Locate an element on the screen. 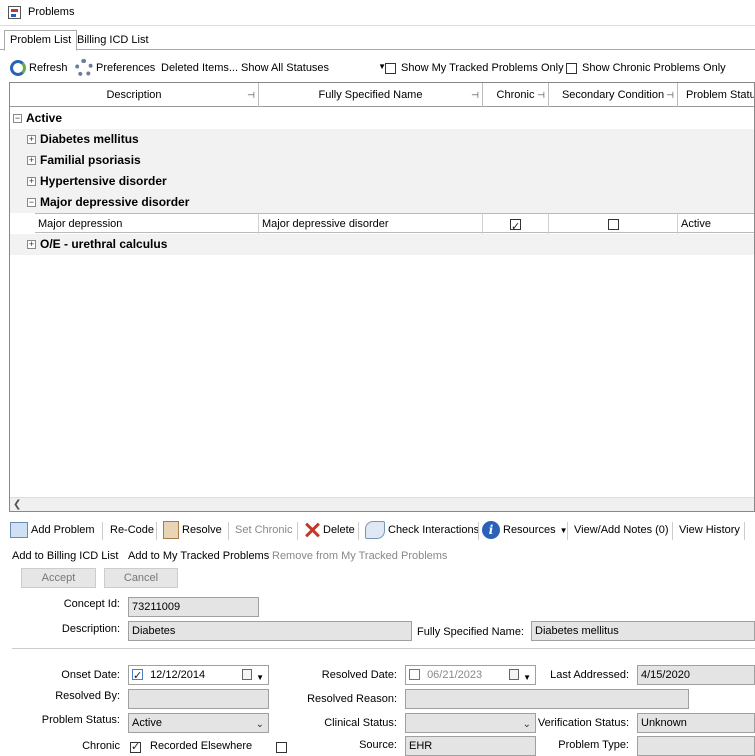 This screenshot has width=755, height=756. resources-dropdown: i Resources ▼ is located at coordinates (525, 530).